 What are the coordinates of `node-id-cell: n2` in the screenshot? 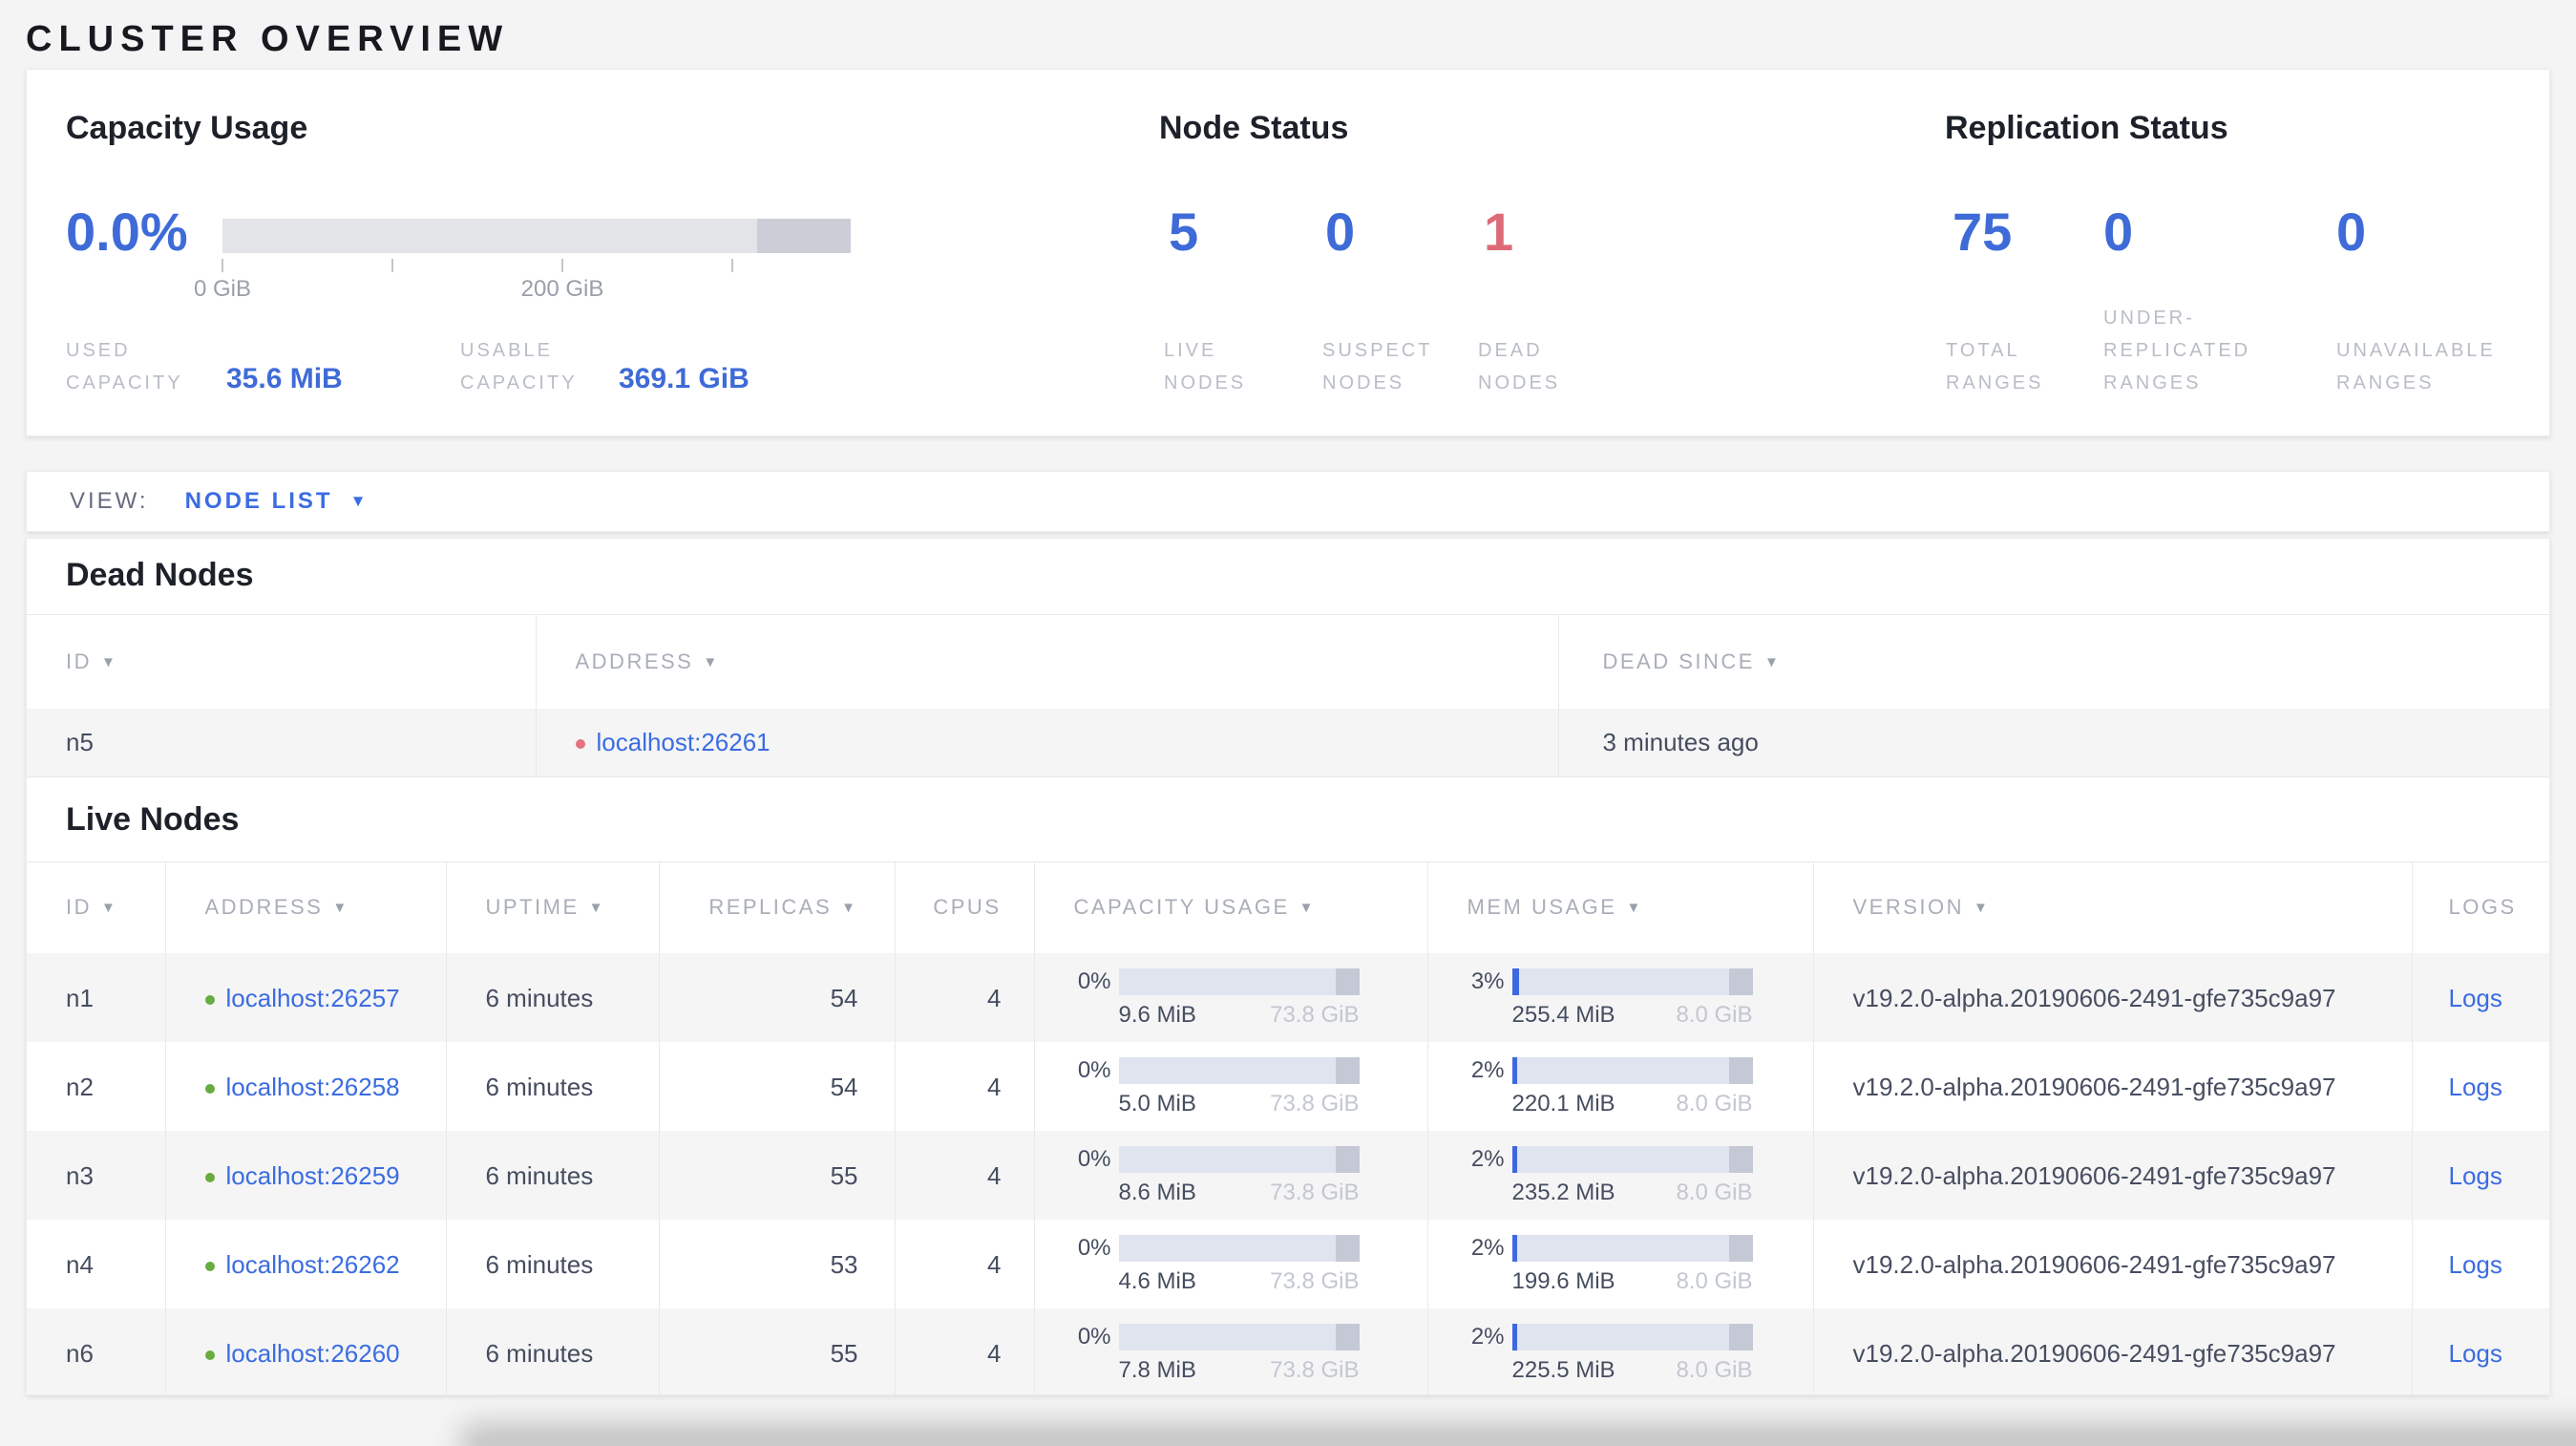 It's located at (80, 1087).